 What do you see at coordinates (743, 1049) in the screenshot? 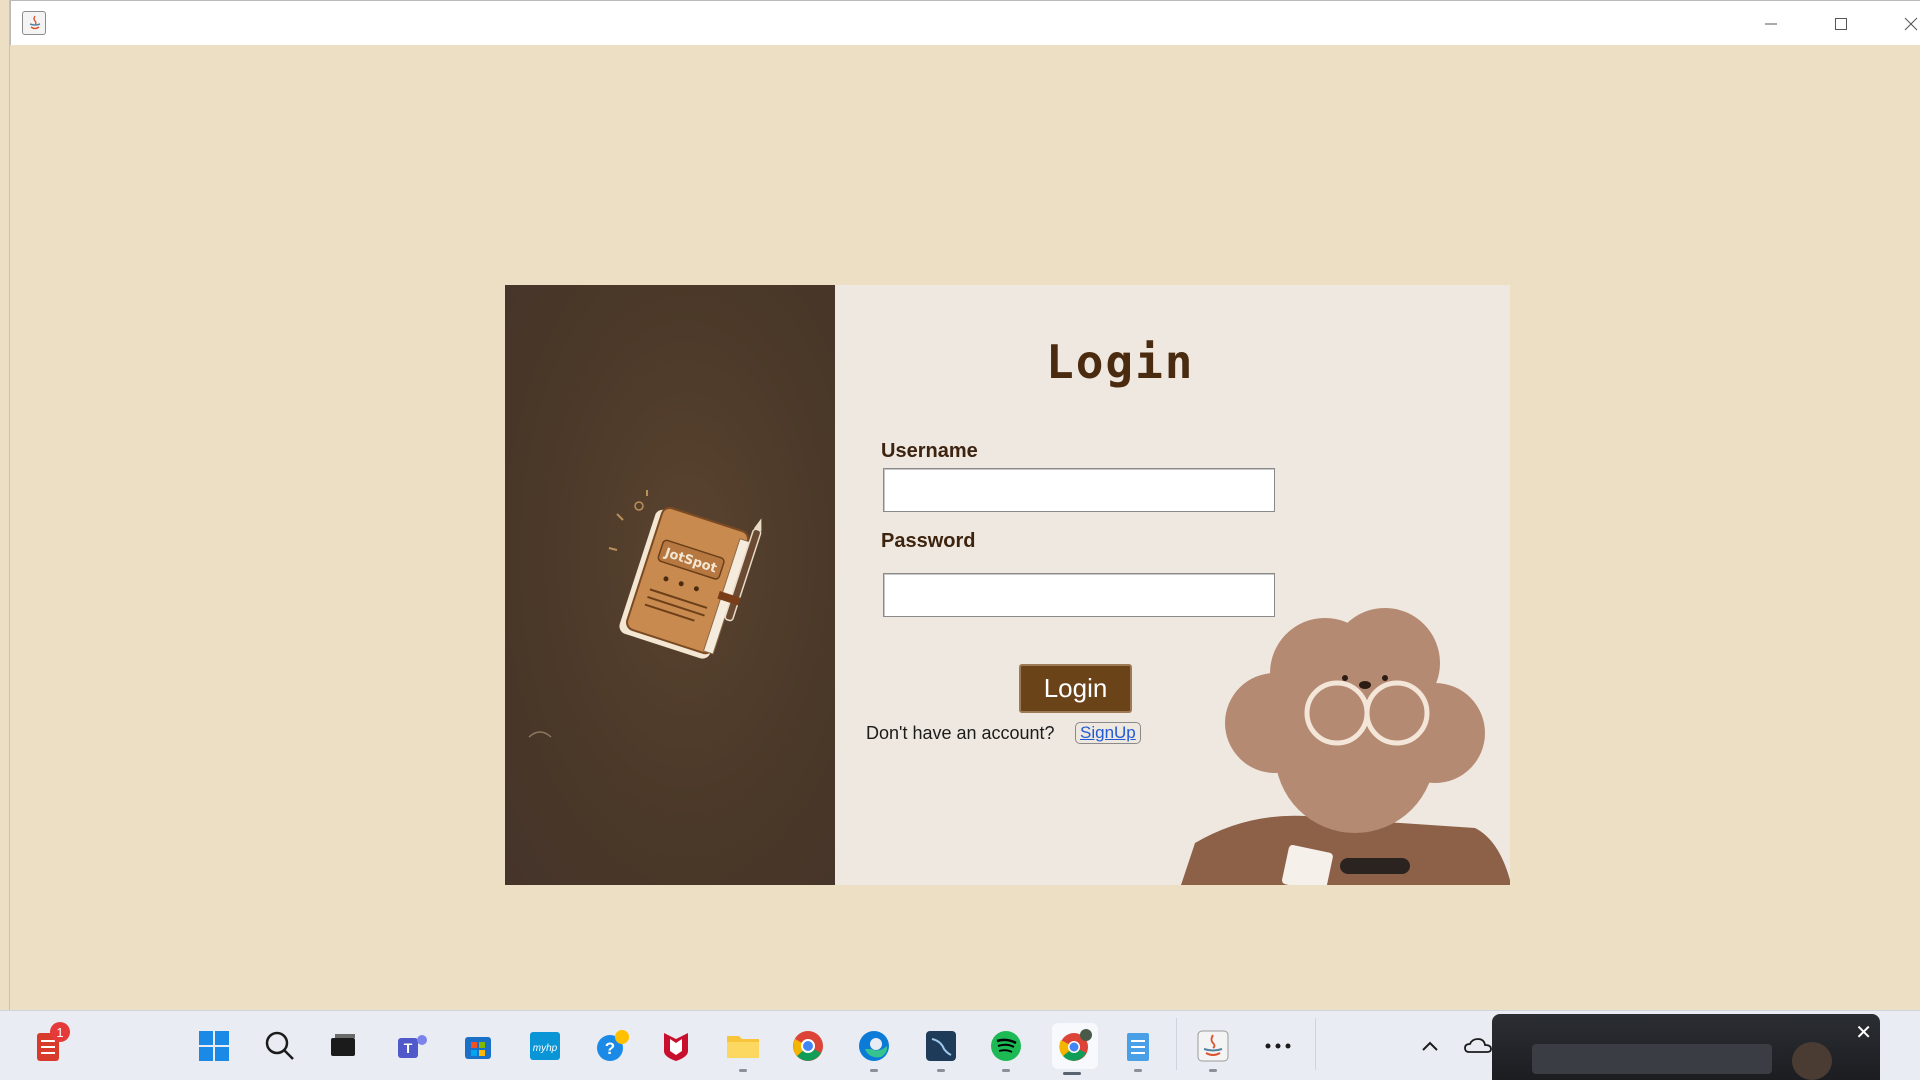
I see `file-explorer-icon` at bounding box center [743, 1049].